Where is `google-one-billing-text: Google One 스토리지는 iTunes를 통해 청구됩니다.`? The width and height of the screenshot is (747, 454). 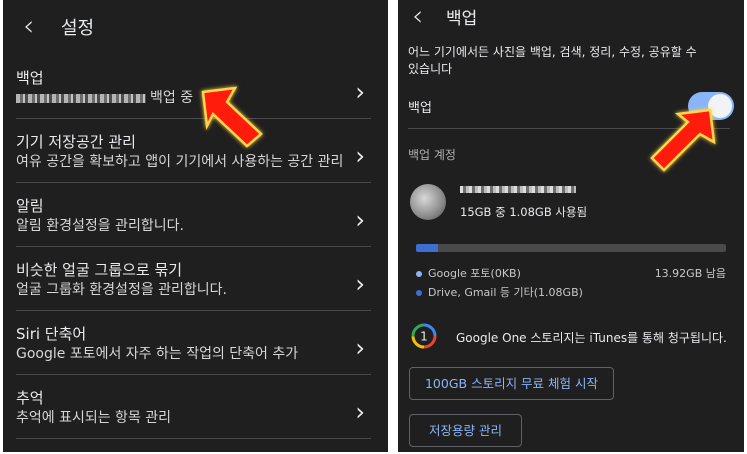 google-one-billing-text: Google One 스토리지는 iTunes를 통해 청구됩니다. is located at coordinates (591, 338).